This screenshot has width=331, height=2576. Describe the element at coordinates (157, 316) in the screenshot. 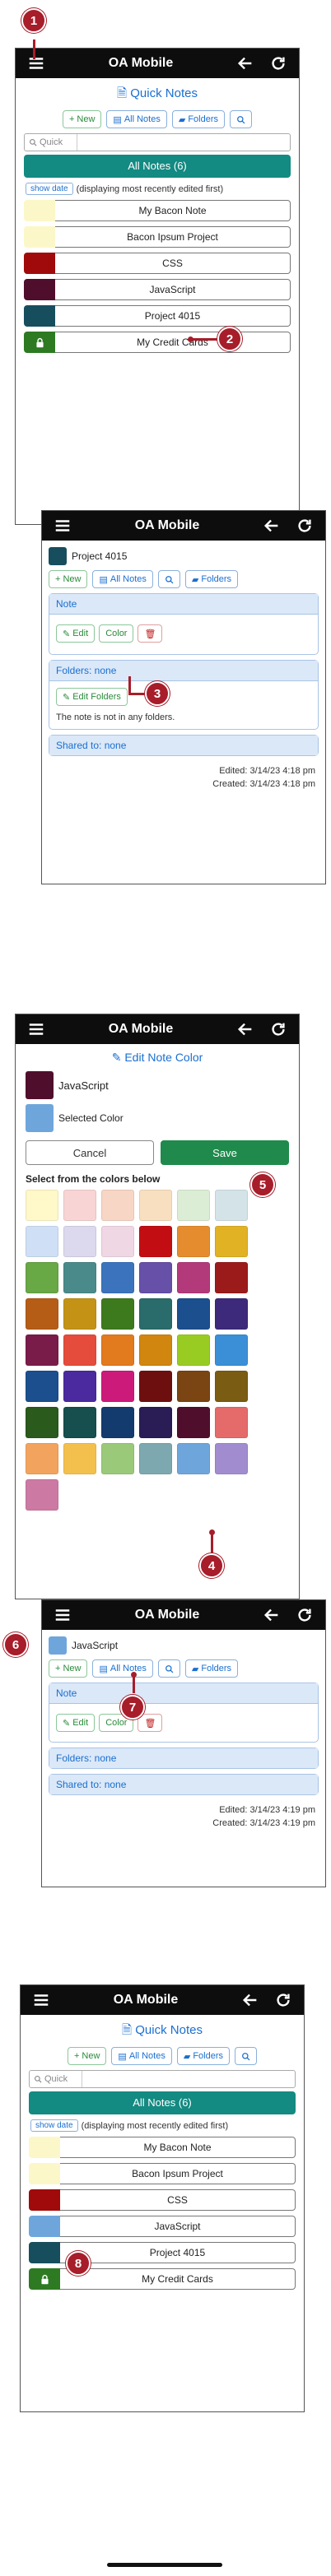

I see `list-item: Project 4015` at that location.